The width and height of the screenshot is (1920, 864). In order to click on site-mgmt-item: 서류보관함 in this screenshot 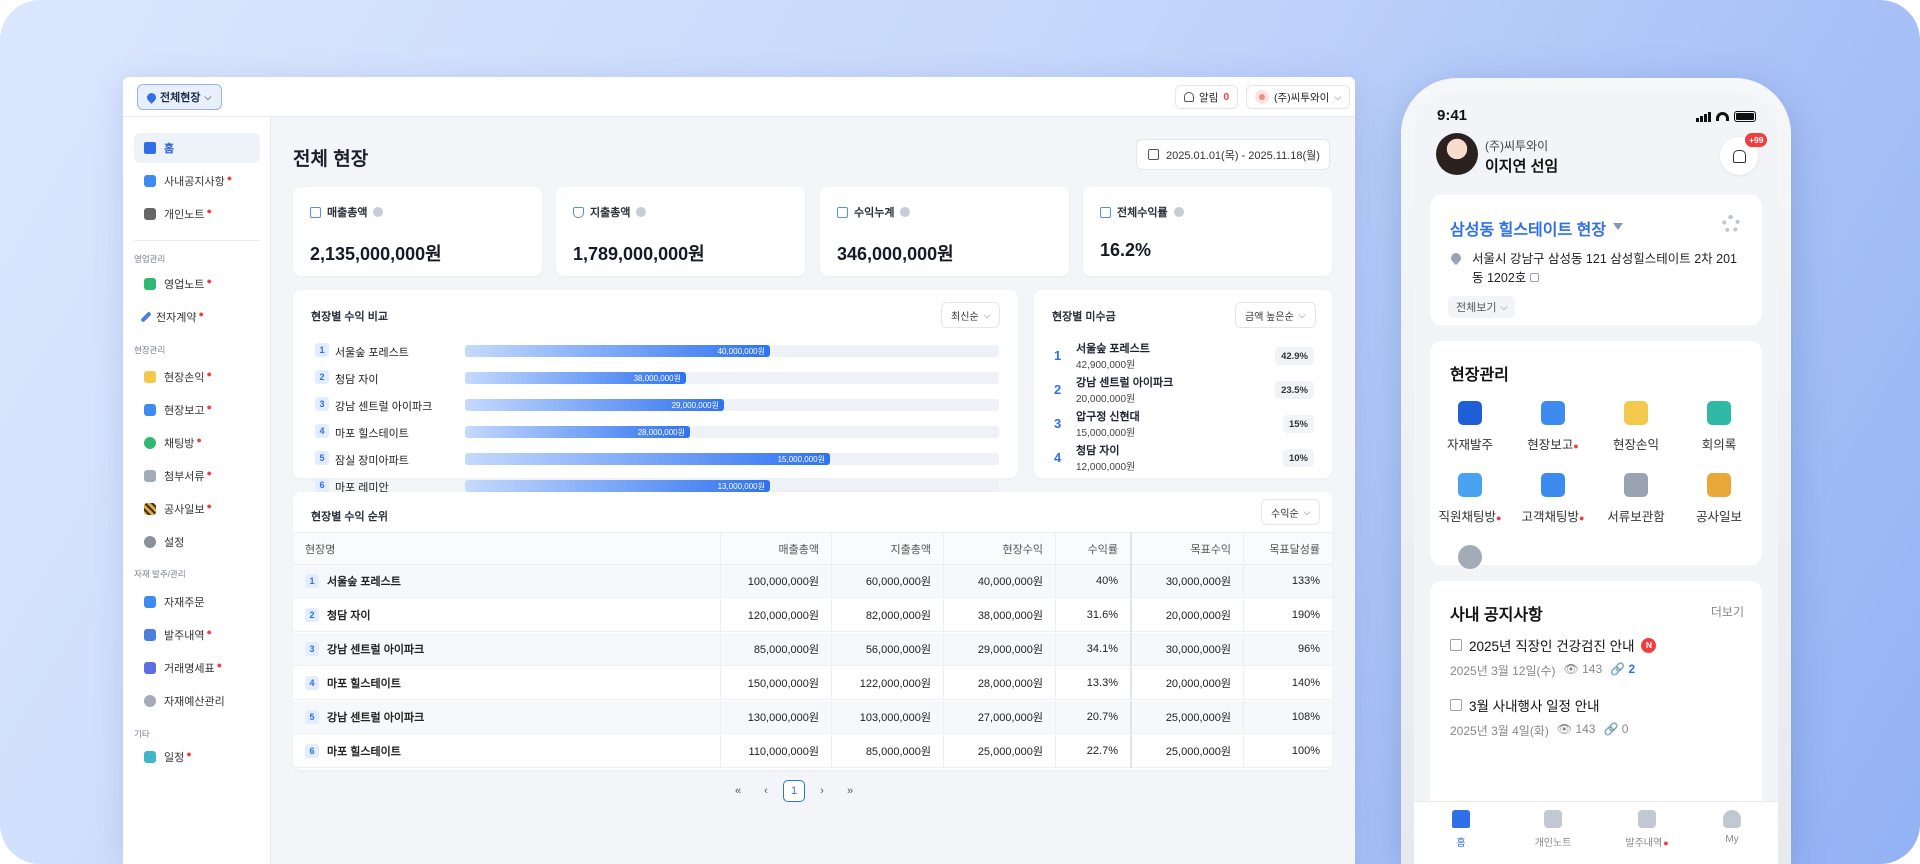, I will do `click(1636, 501)`.